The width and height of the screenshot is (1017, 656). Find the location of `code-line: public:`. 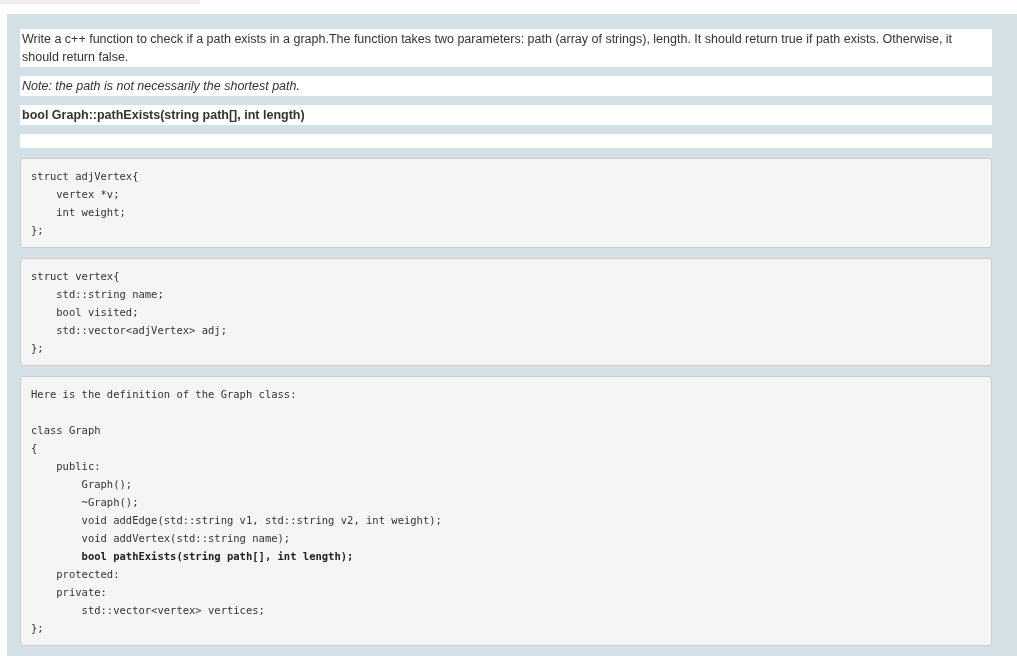

code-line: public: is located at coordinates (78, 466).